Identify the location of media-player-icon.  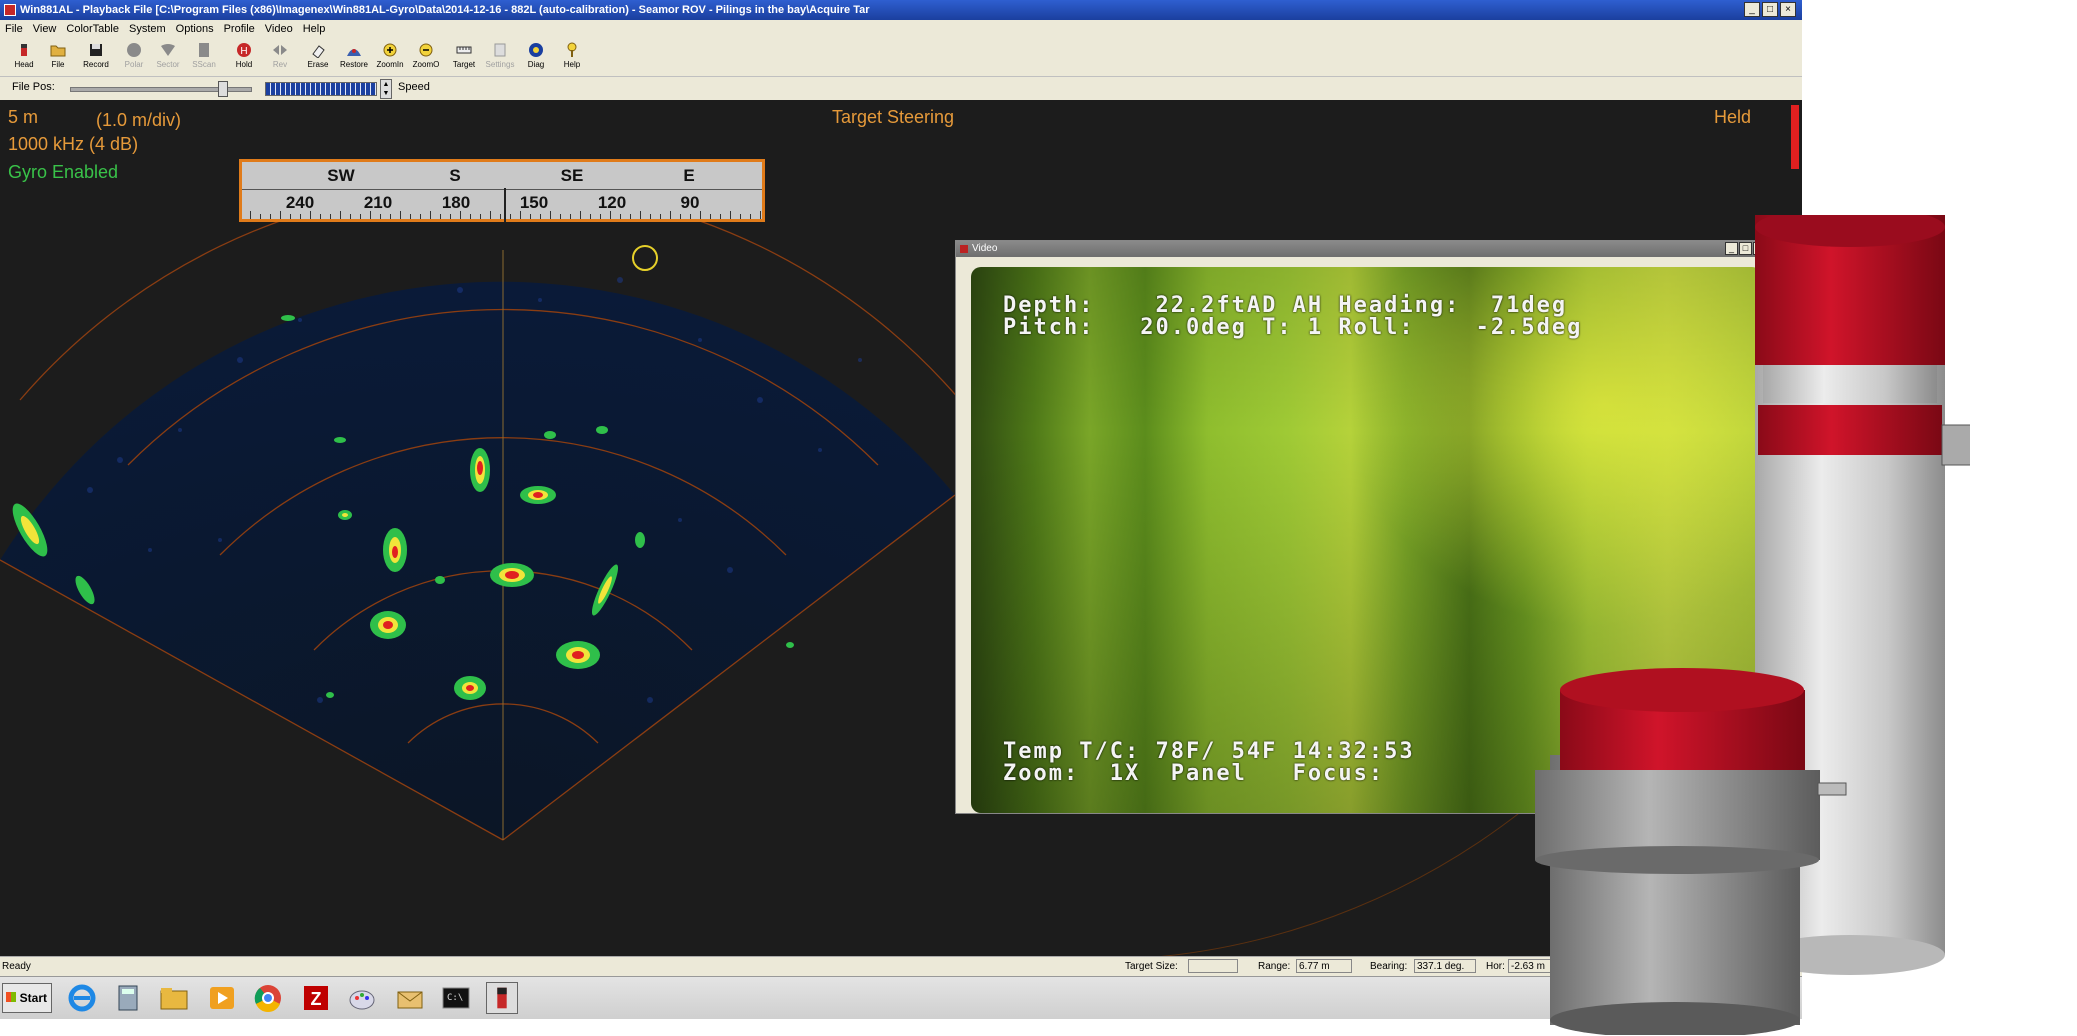
(222, 998).